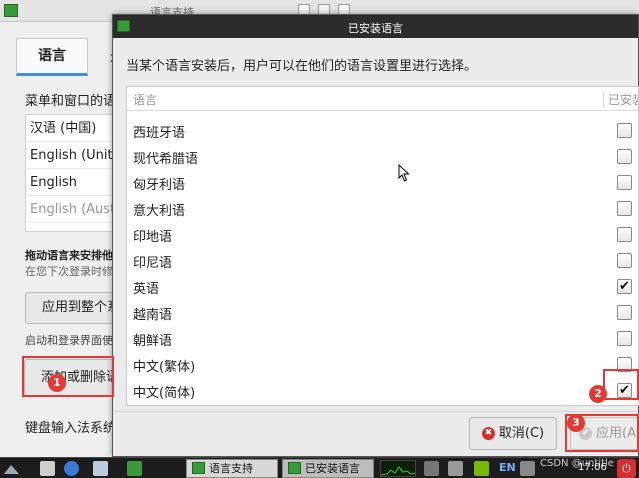 This screenshot has height=478, width=639. Describe the element at coordinates (71, 209) in the screenshot. I see `list-item: English (Aust` at that location.